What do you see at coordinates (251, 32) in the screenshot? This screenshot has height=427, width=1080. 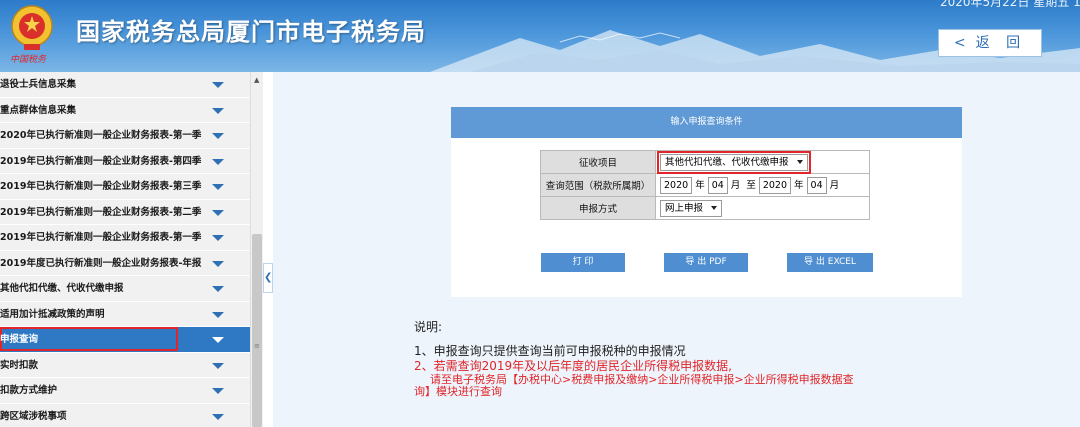 I see `site-title: 国家税务总局厦门市电子税务局` at bounding box center [251, 32].